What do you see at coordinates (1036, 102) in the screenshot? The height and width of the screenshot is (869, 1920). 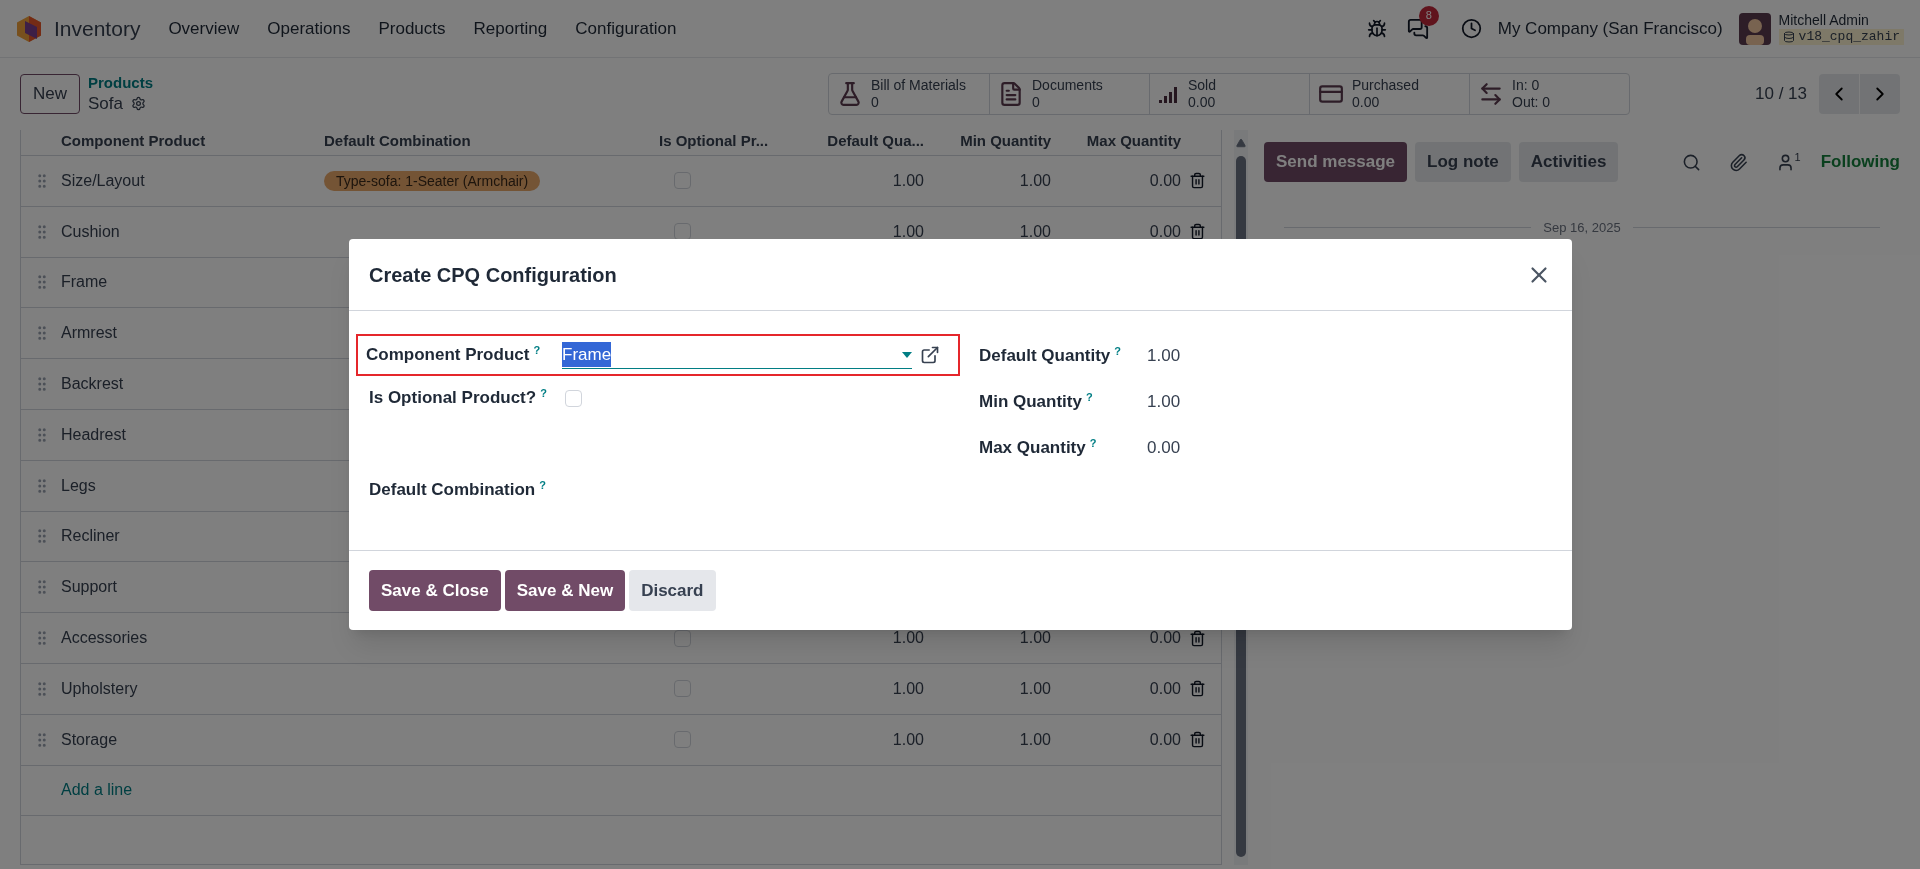 I see `smart-button-value: 0` at bounding box center [1036, 102].